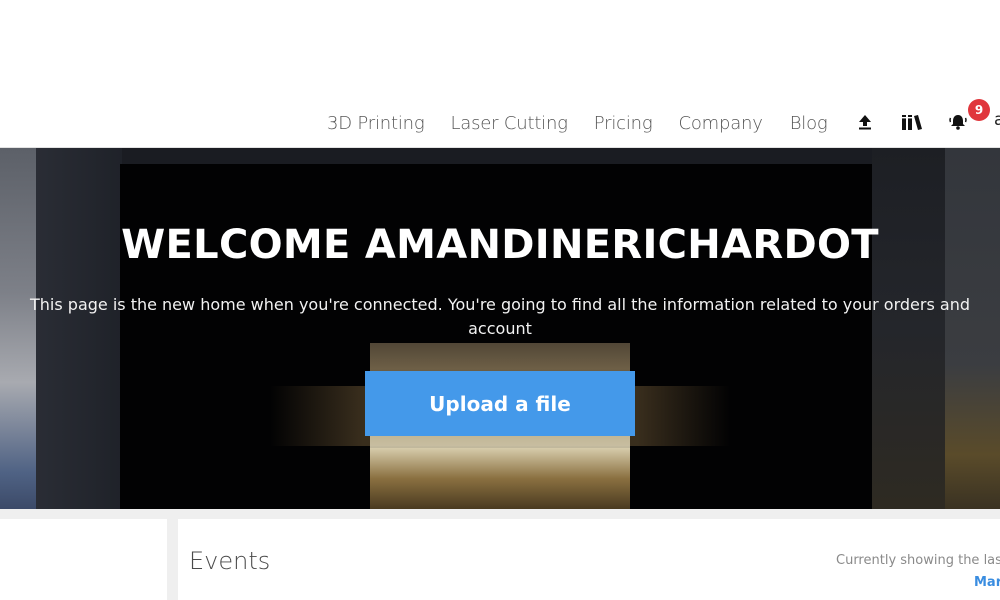 The height and width of the screenshot is (600, 1000). I want to click on events-link: Mar, so click(987, 582).